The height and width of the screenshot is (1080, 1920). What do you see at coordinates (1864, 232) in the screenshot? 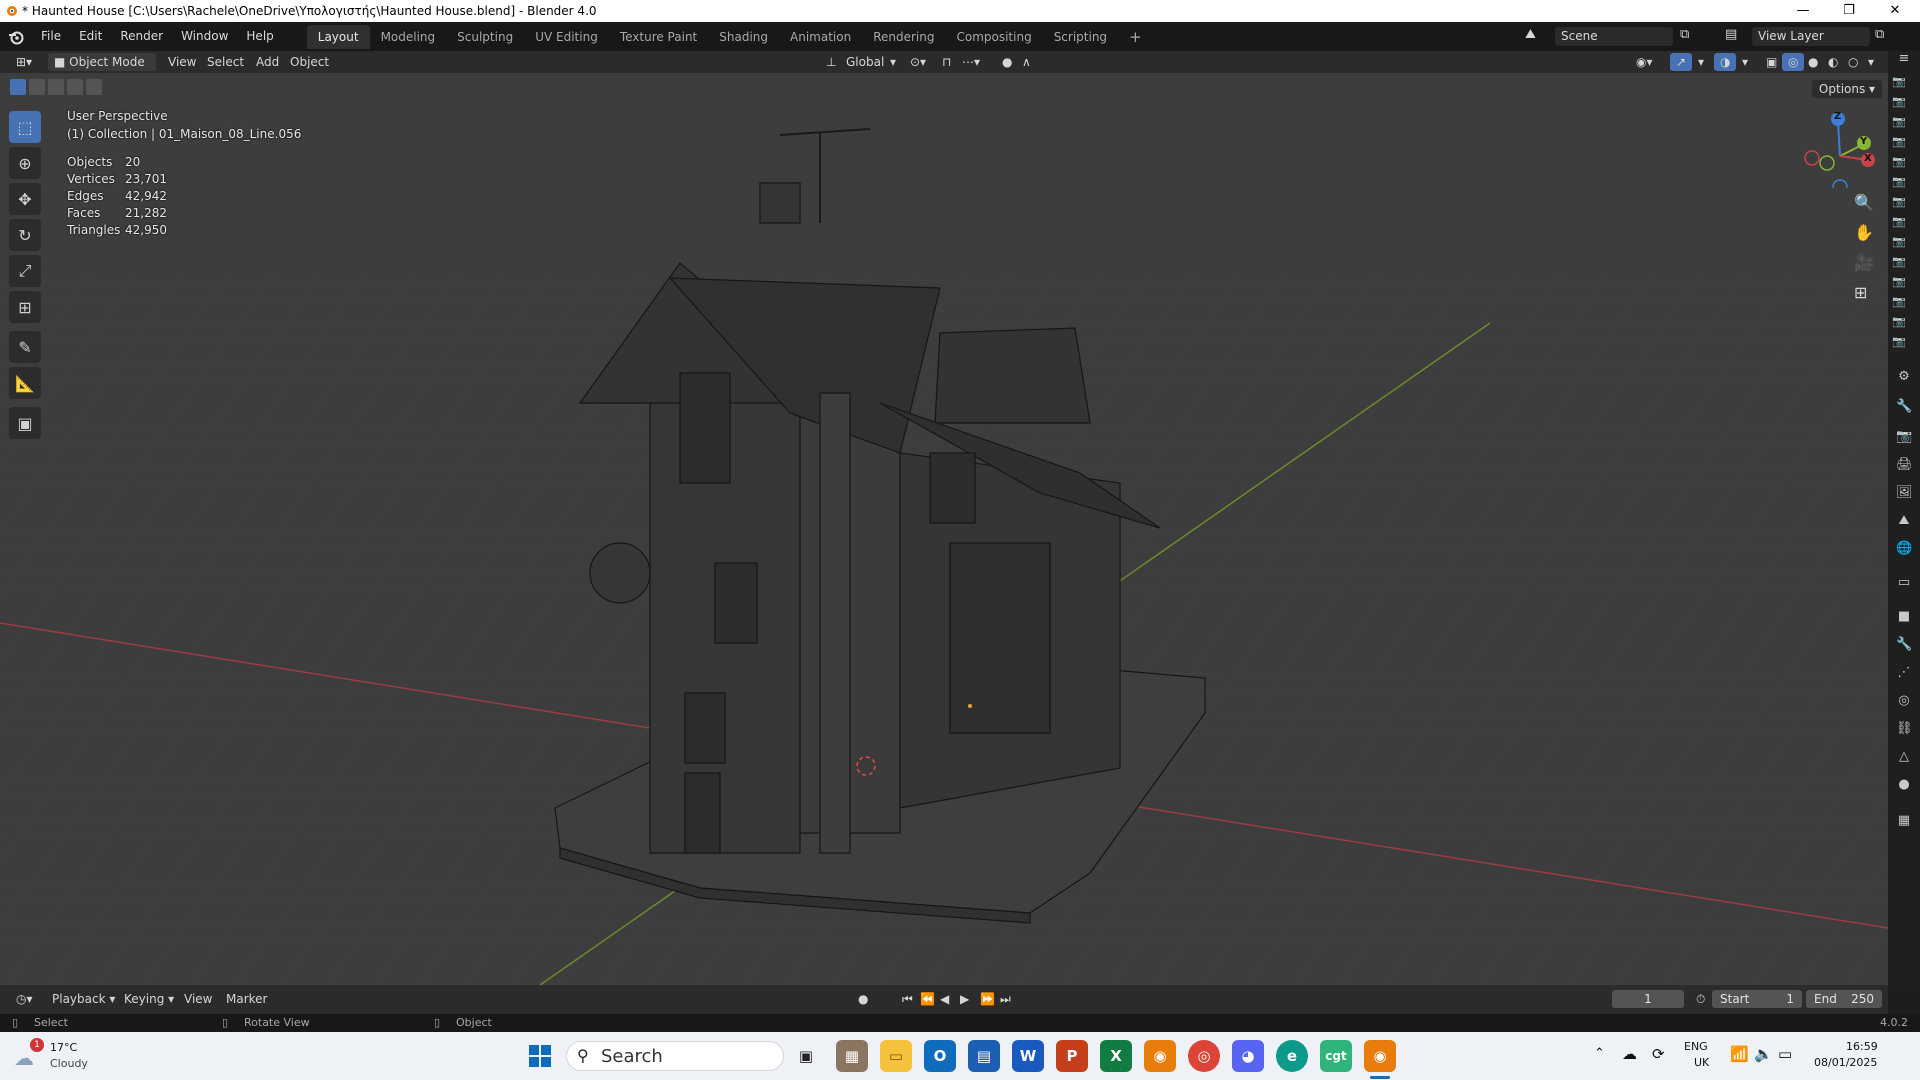
I see `pan-hand-icon: ✋` at bounding box center [1864, 232].